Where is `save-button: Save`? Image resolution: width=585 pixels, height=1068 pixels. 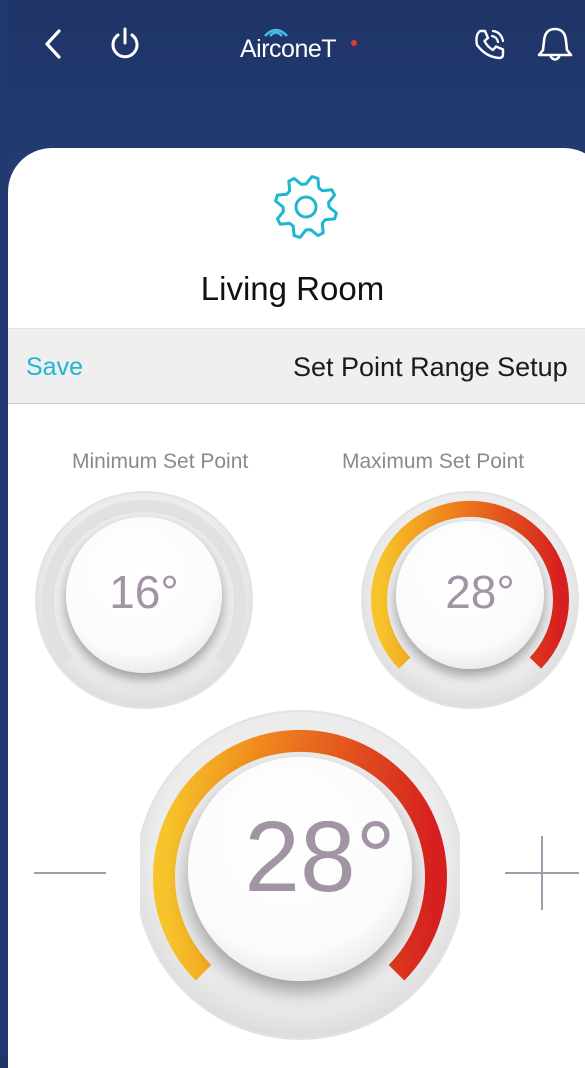
save-button: Save is located at coordinates (54, 367).